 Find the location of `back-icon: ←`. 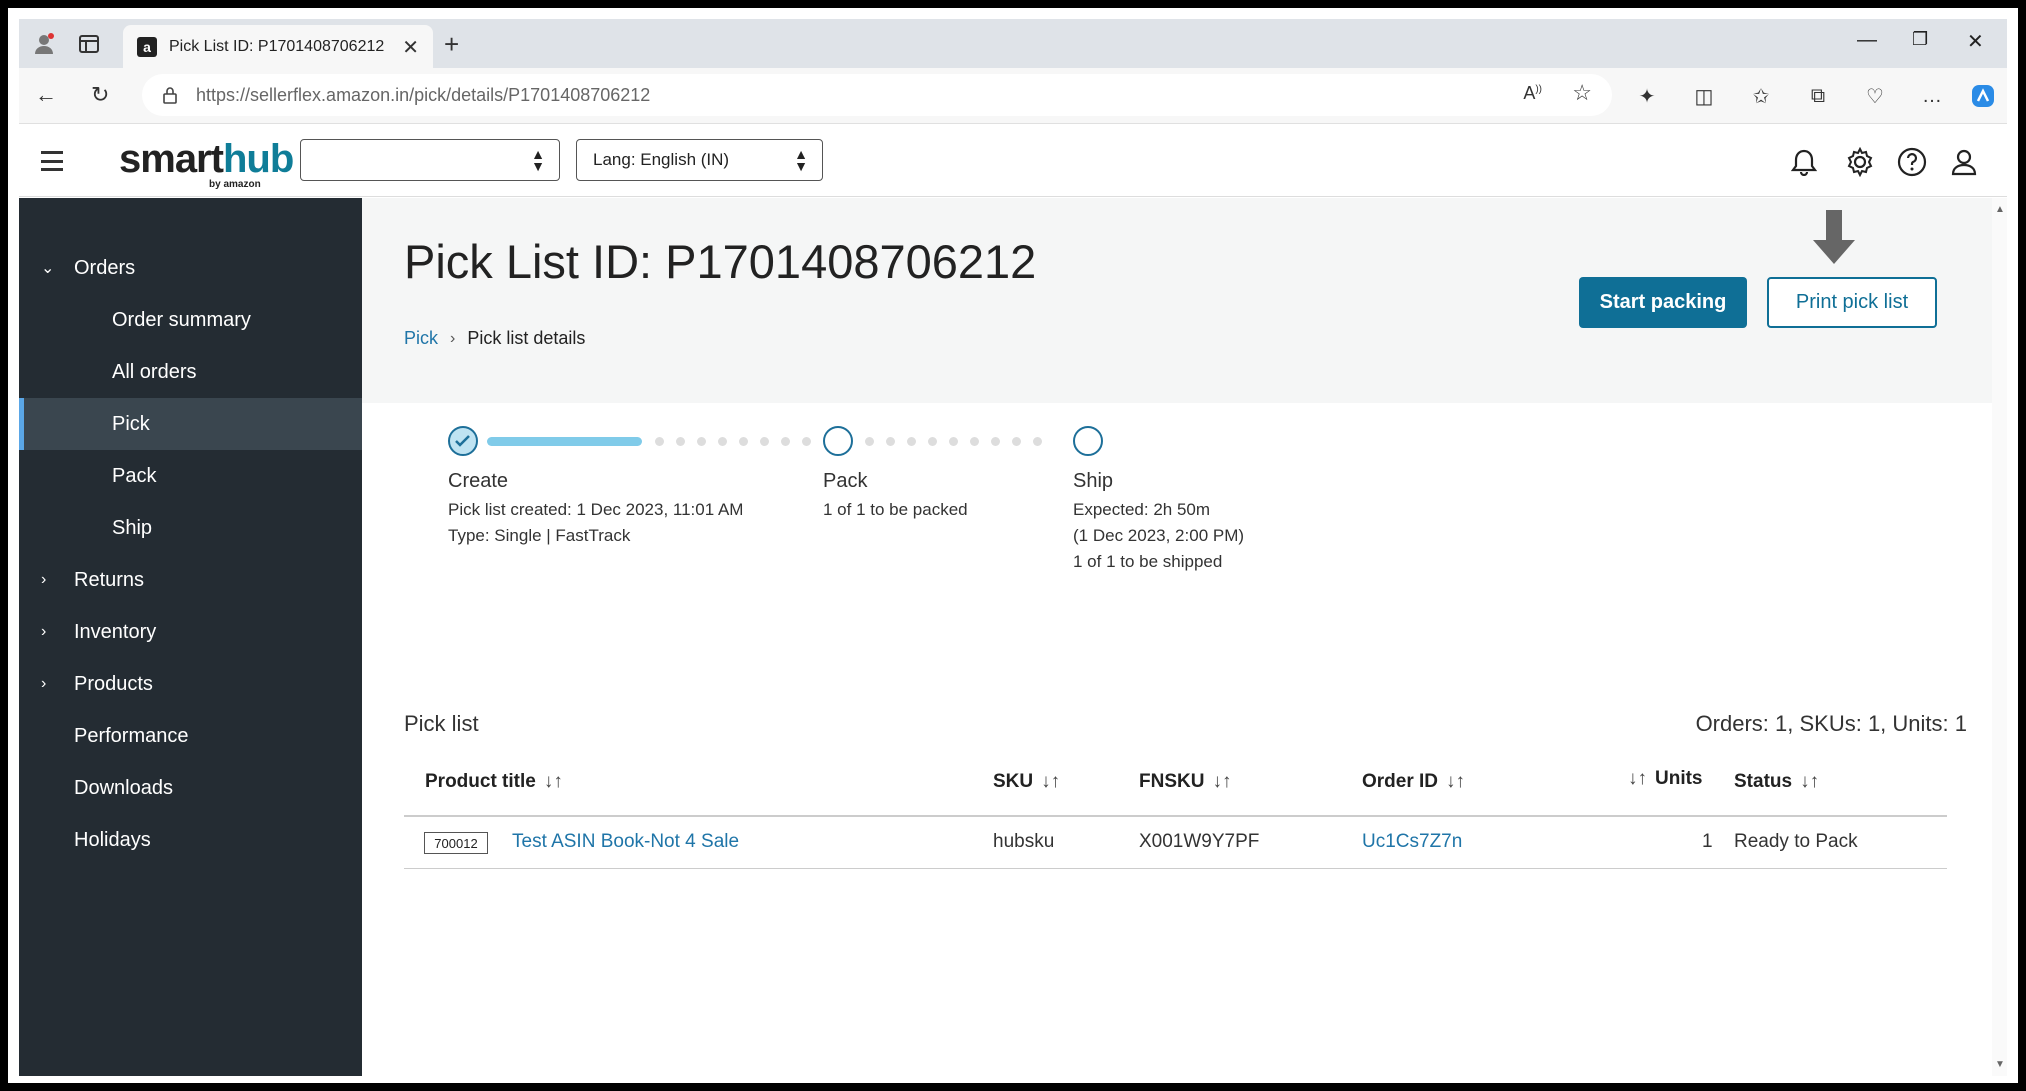

back-icon: ← is located at coordinates (46, 95).